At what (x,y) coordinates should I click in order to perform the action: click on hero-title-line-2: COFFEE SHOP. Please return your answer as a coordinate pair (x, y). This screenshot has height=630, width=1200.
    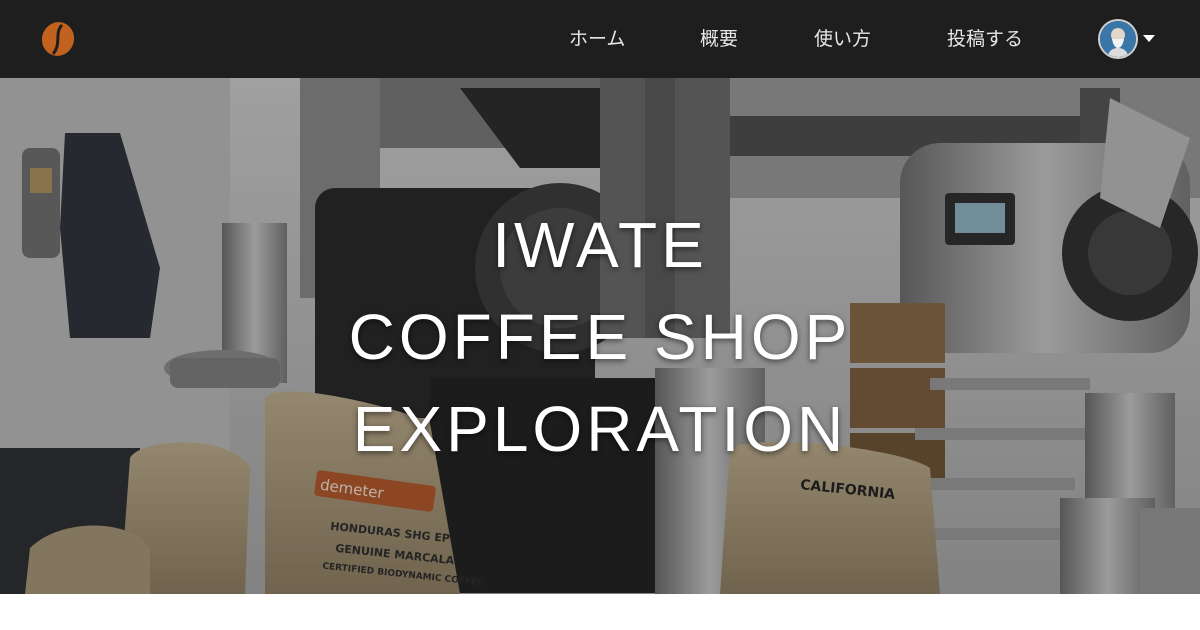
    Looking at the image, I should click on (600, 337).